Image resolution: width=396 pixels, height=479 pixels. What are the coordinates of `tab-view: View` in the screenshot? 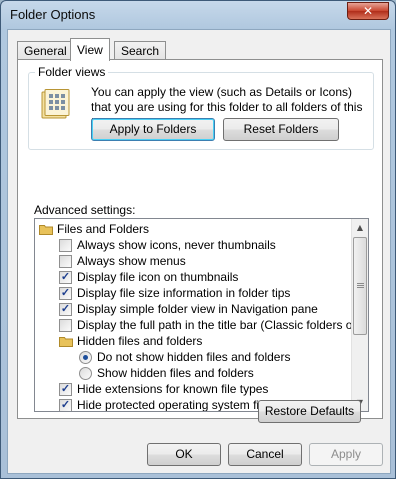 It's located at (90, 49).